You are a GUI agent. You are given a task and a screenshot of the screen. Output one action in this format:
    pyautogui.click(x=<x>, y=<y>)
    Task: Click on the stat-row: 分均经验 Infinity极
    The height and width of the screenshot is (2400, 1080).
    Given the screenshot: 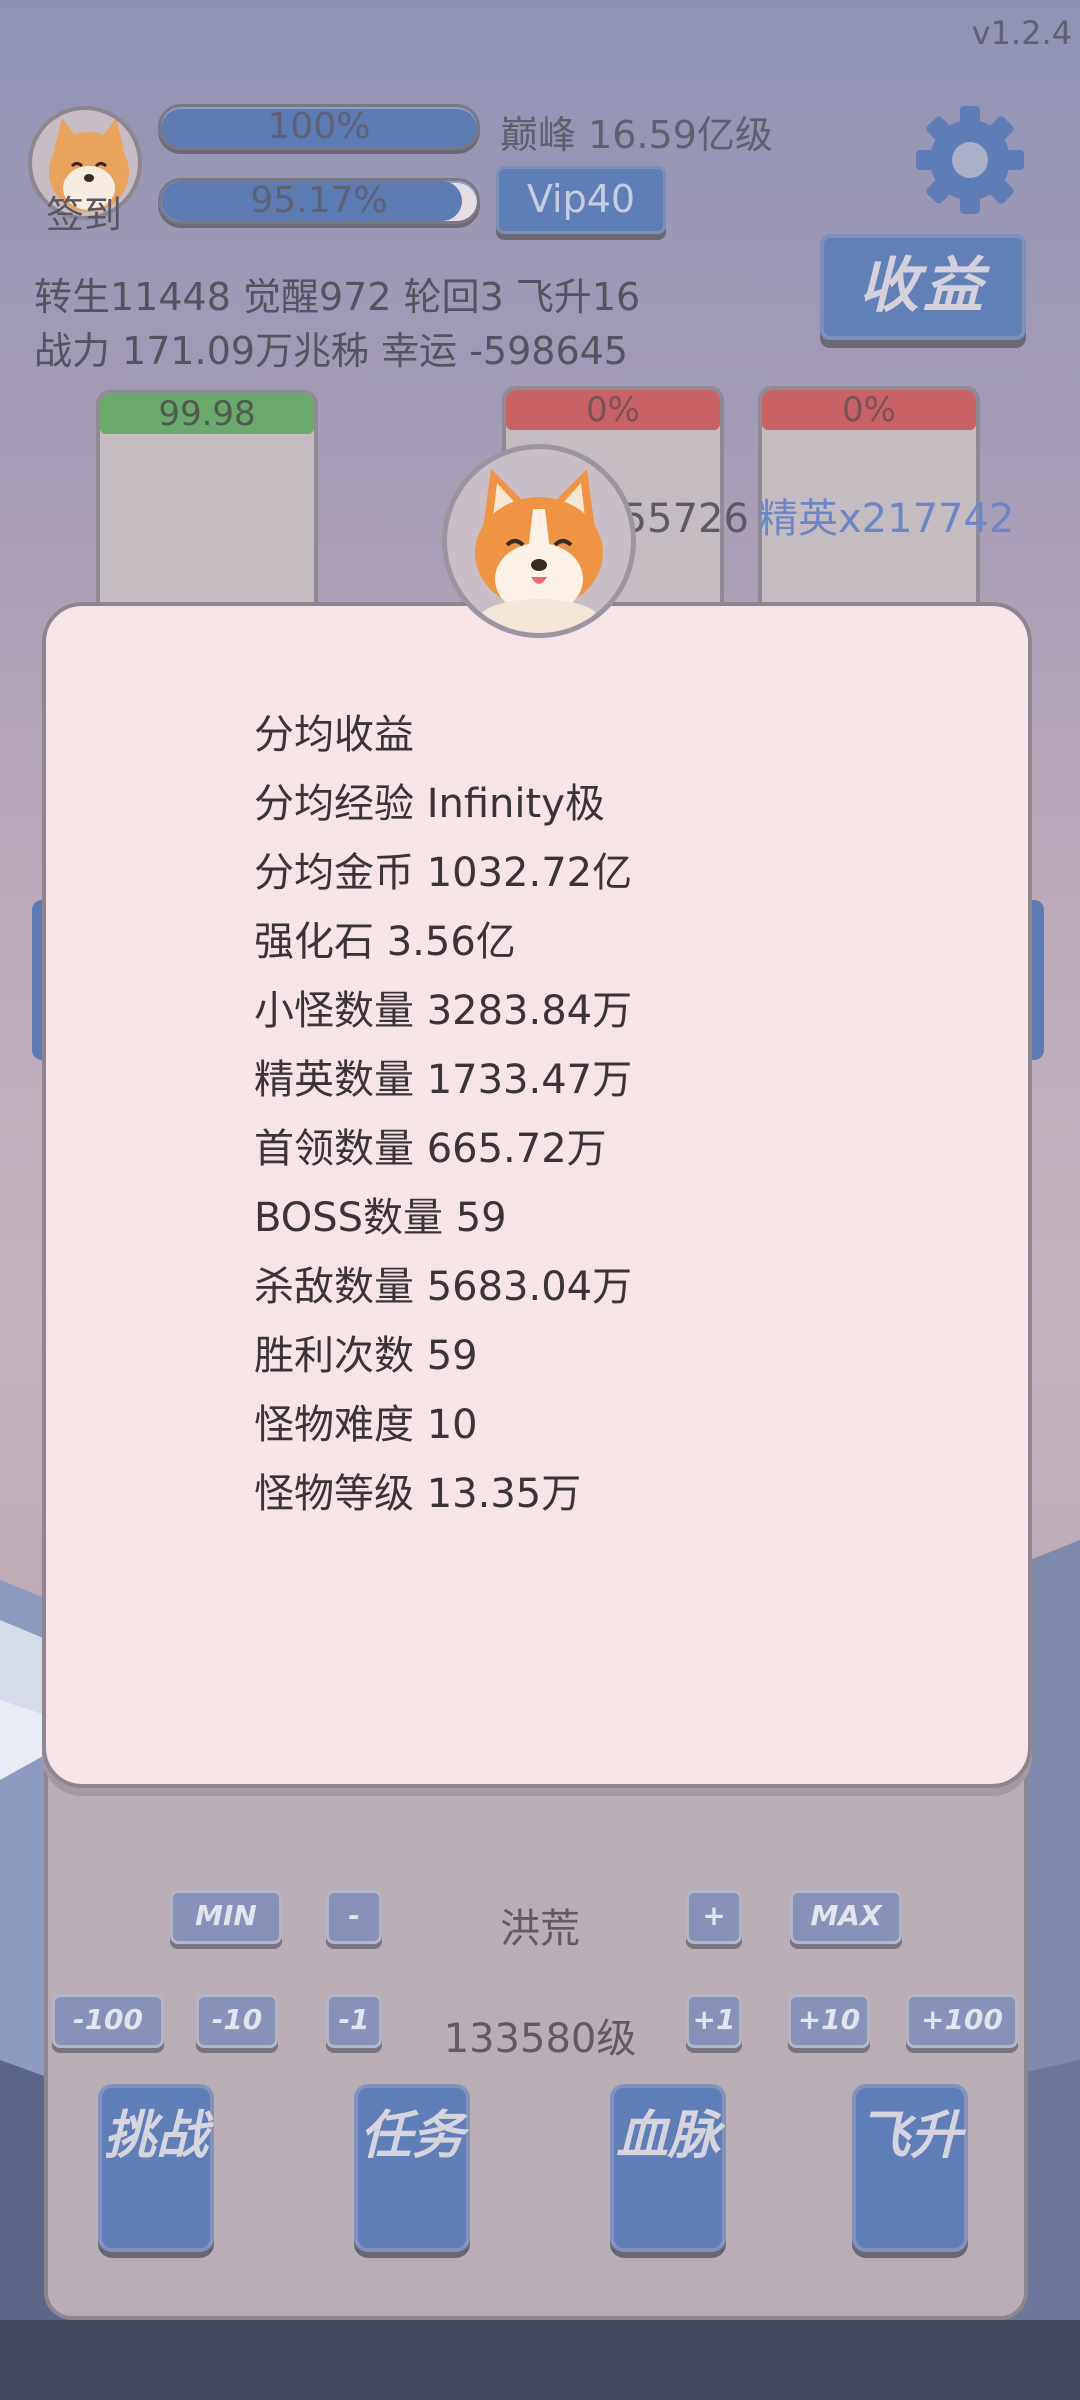 What is the action you would take?
    pyautogui.click(x=429, y=804)
    